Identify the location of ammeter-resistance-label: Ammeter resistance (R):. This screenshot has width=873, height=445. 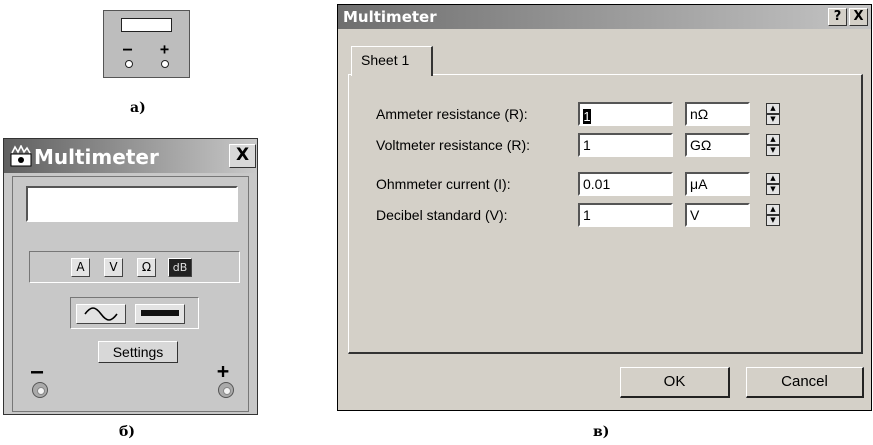
(452, 114).